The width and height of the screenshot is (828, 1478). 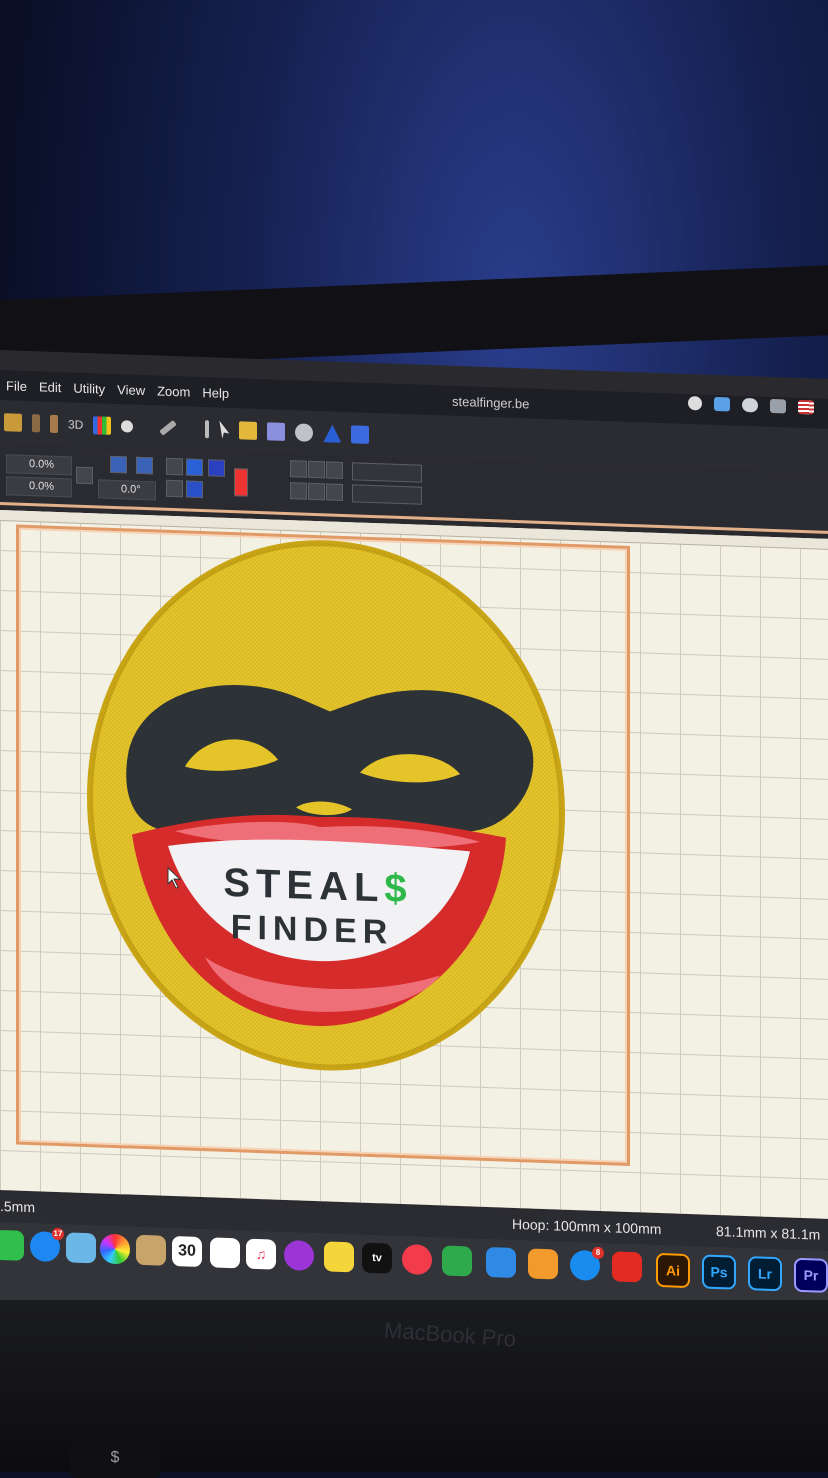 I want to click on ruler-icon, so click(x=168, y=427).